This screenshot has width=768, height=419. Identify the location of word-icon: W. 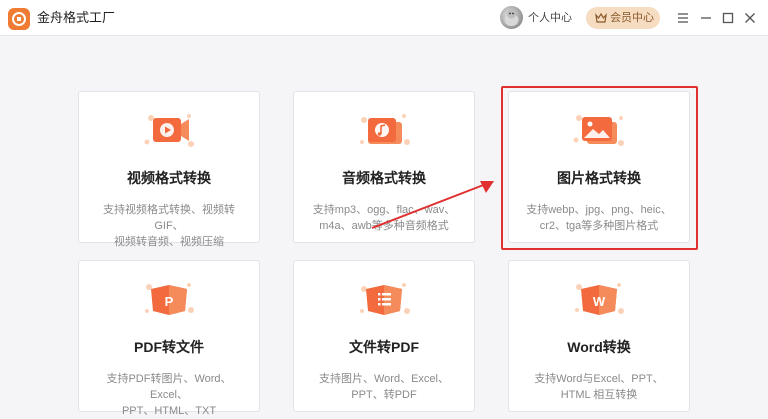
(599, 299).